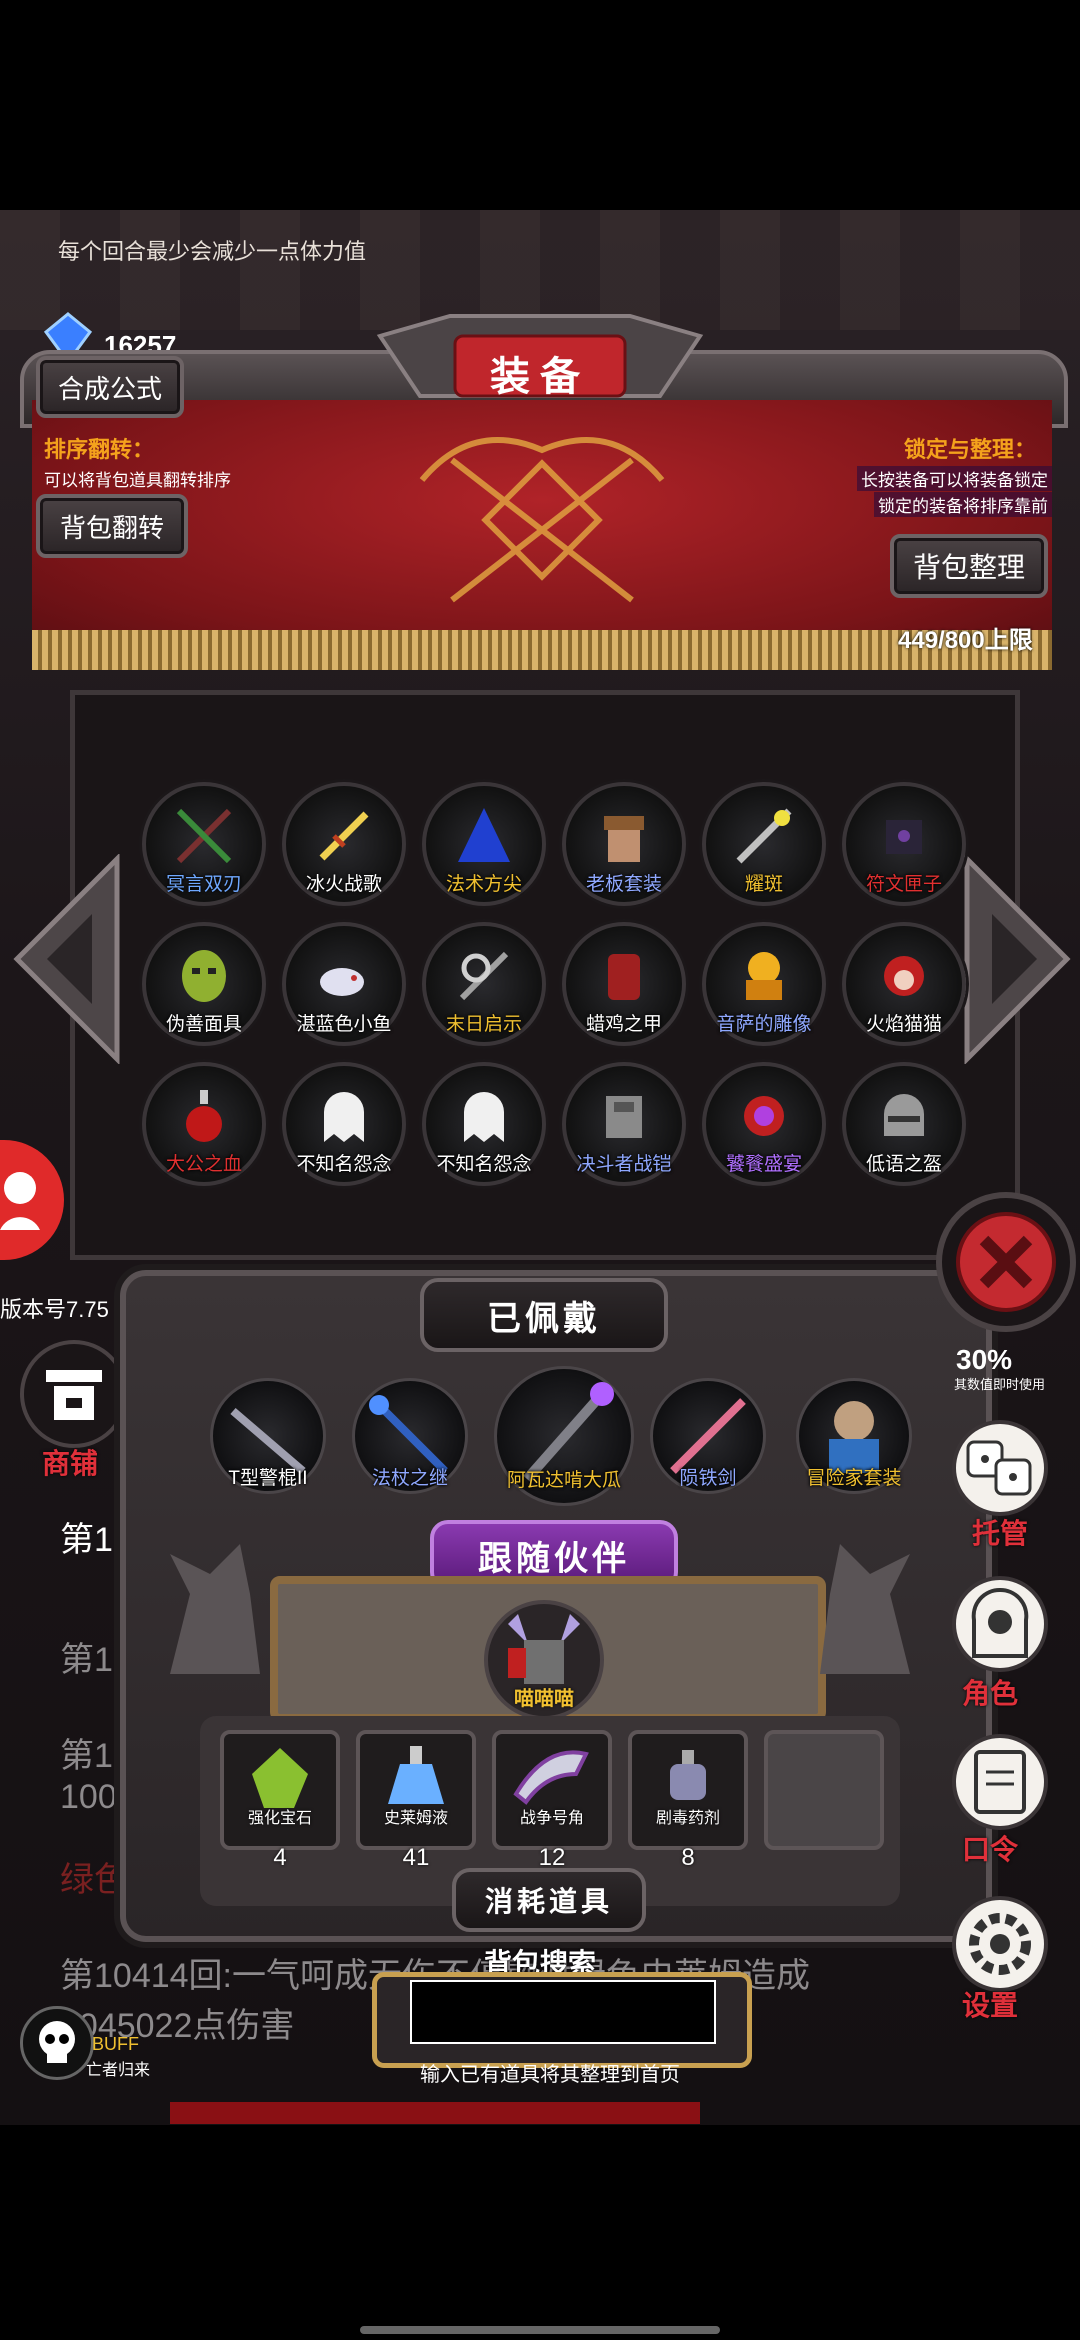 The image size is (1080, 2340). I want to click on consumable-count: 4, so click(280, 1857).